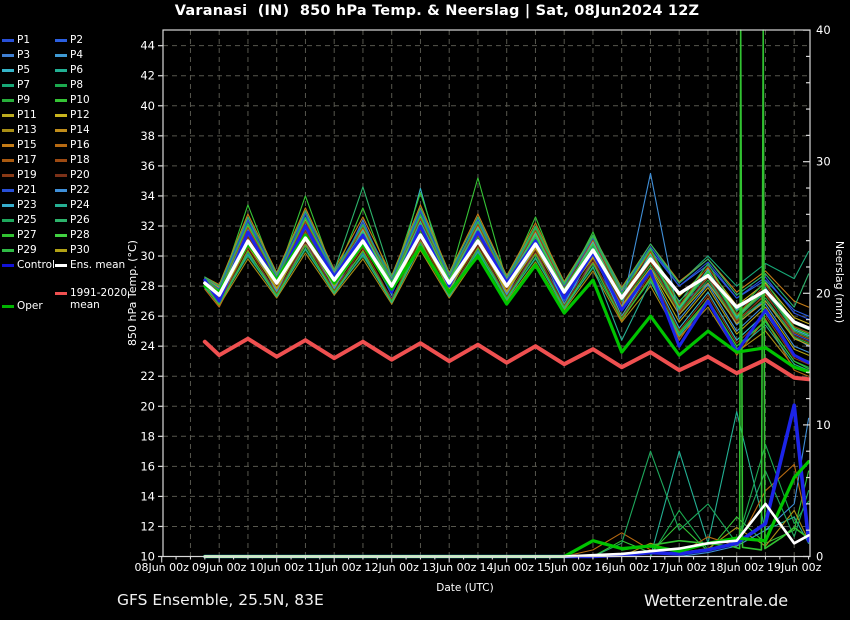 This screenshot has width=850, height=620. Describe the element at coordinates (27, 145) in the screenshot. I see `legend-item-P15-label: P15` at that location.